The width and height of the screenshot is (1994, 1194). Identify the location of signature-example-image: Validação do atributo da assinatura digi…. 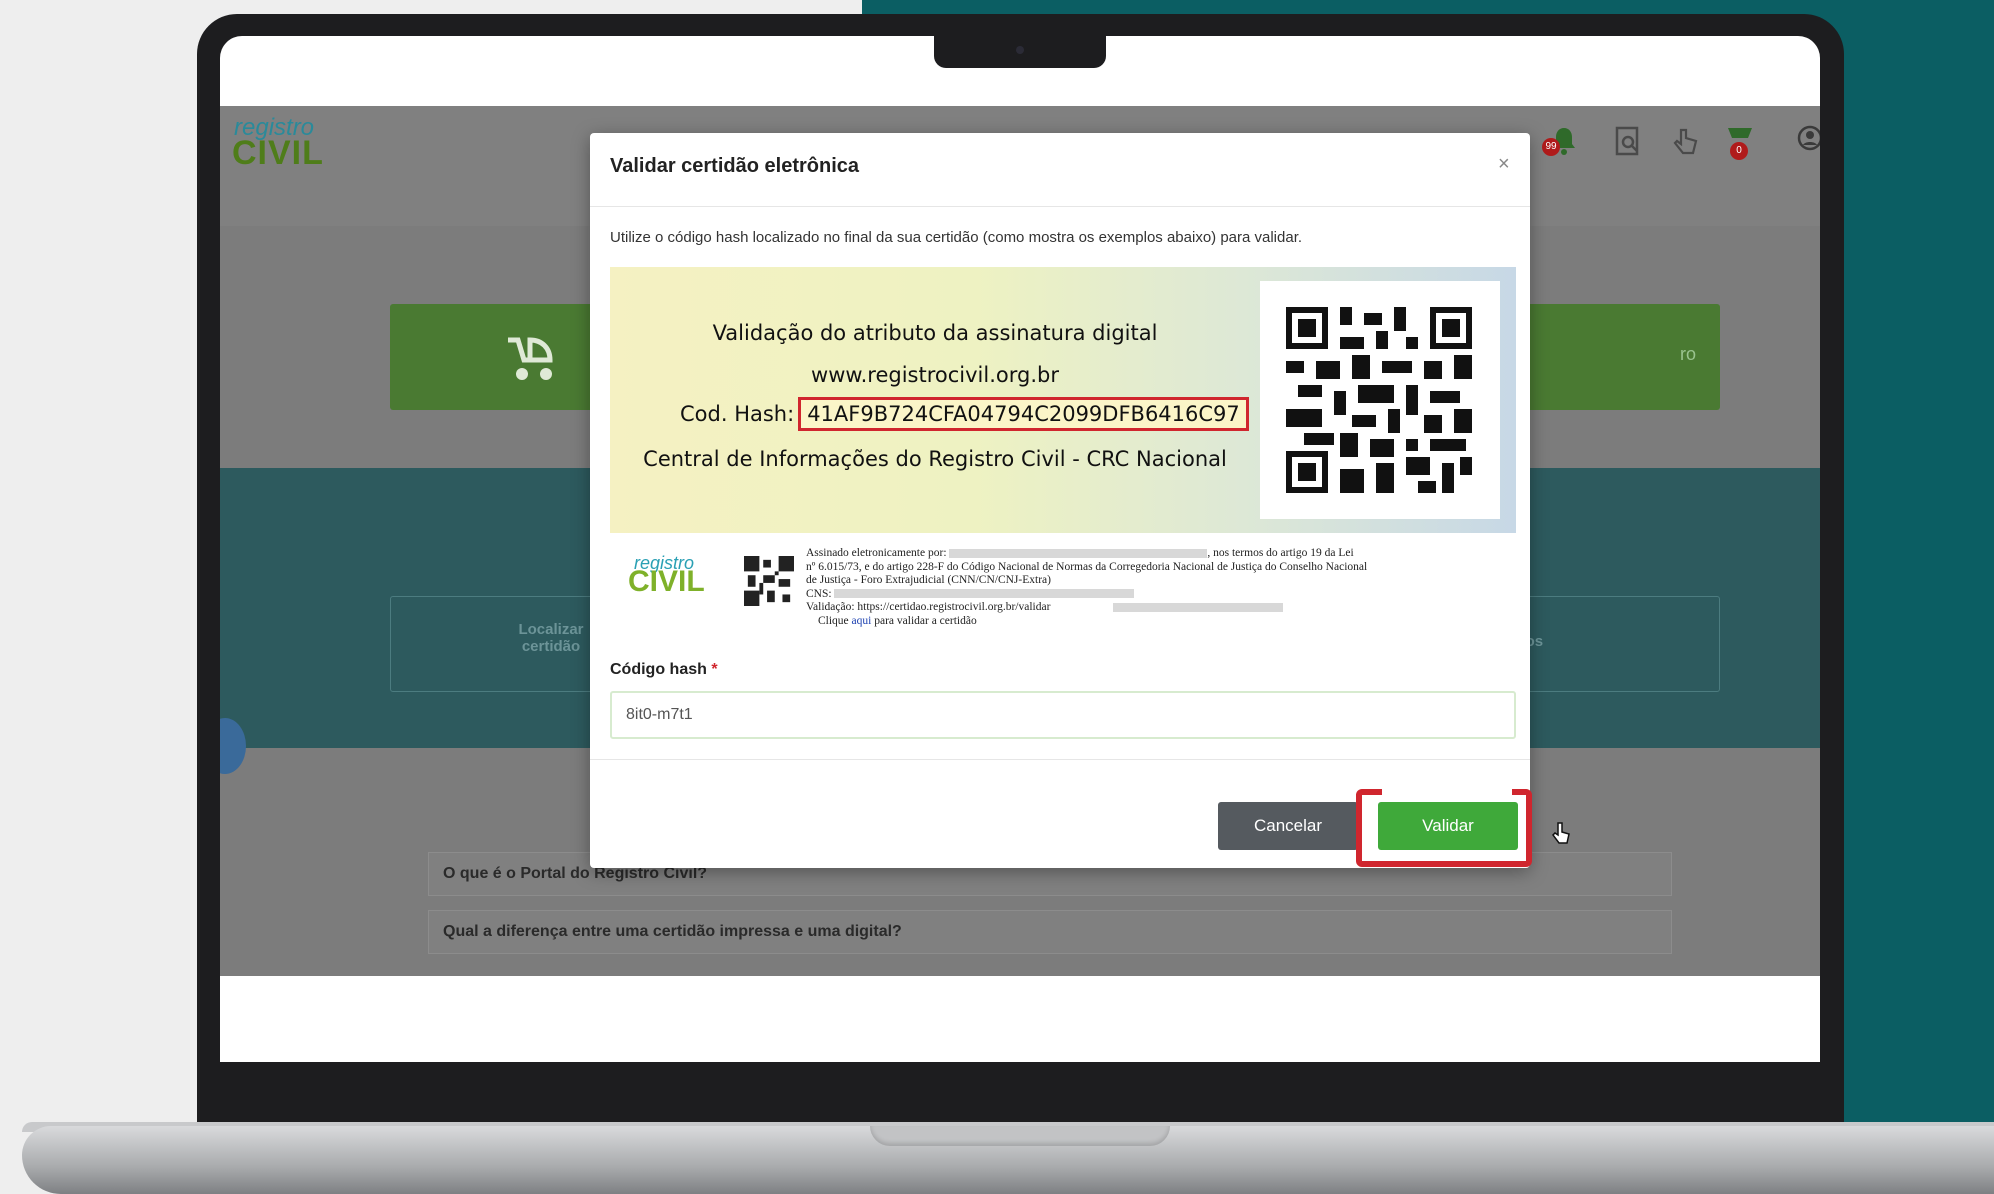
(1063, 400).